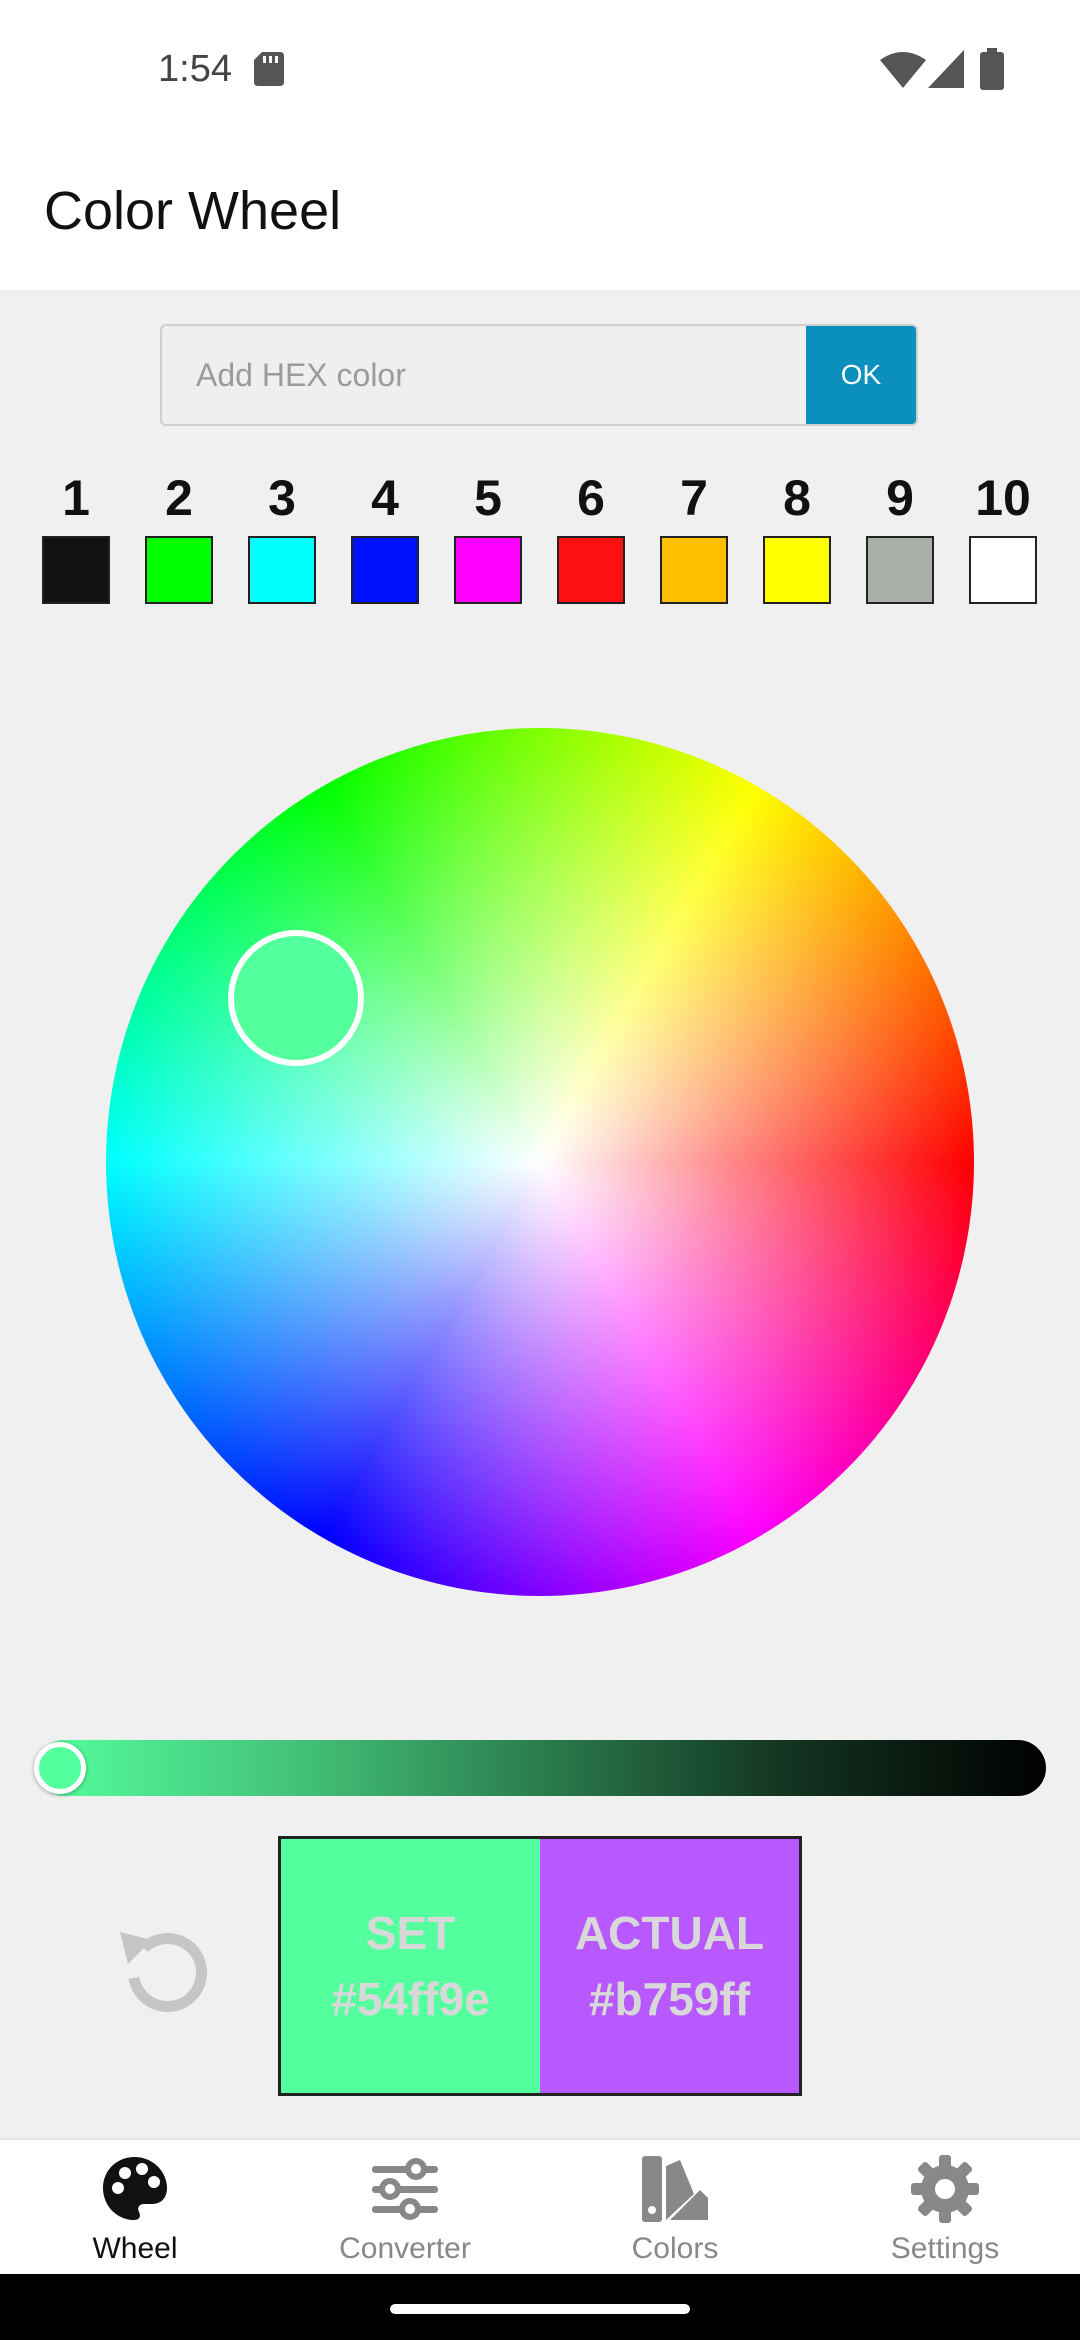 This screenshot has width=1080, height=2340. What do you see at coordinates (405, 2189) in the screenshot?
I see `sliders-icon` at bounding box center [405, 2189].